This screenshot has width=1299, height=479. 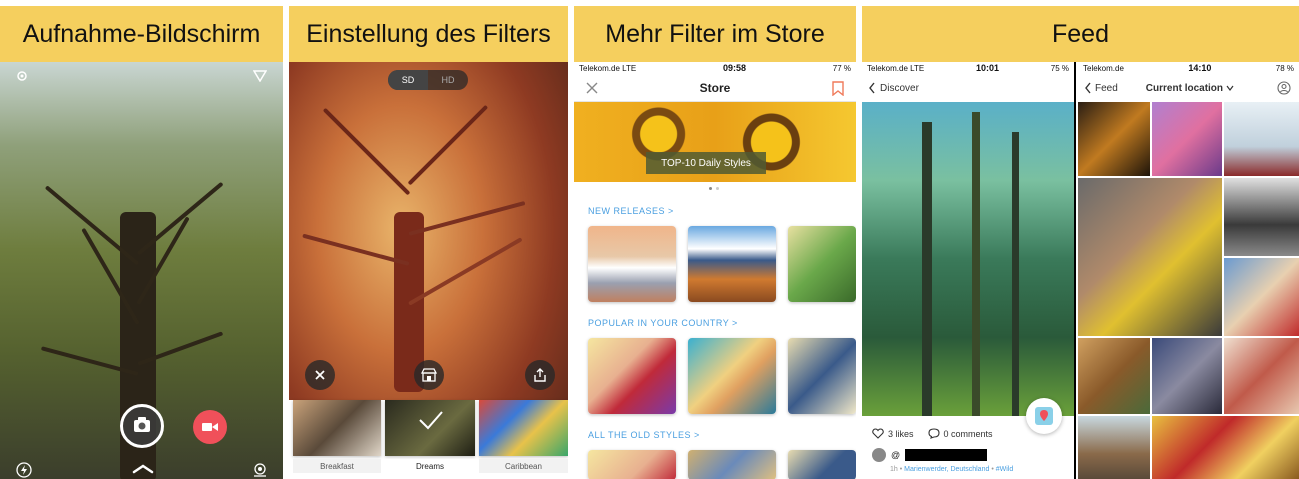 I want to click on comment-icon, so click(x=933, y=433).